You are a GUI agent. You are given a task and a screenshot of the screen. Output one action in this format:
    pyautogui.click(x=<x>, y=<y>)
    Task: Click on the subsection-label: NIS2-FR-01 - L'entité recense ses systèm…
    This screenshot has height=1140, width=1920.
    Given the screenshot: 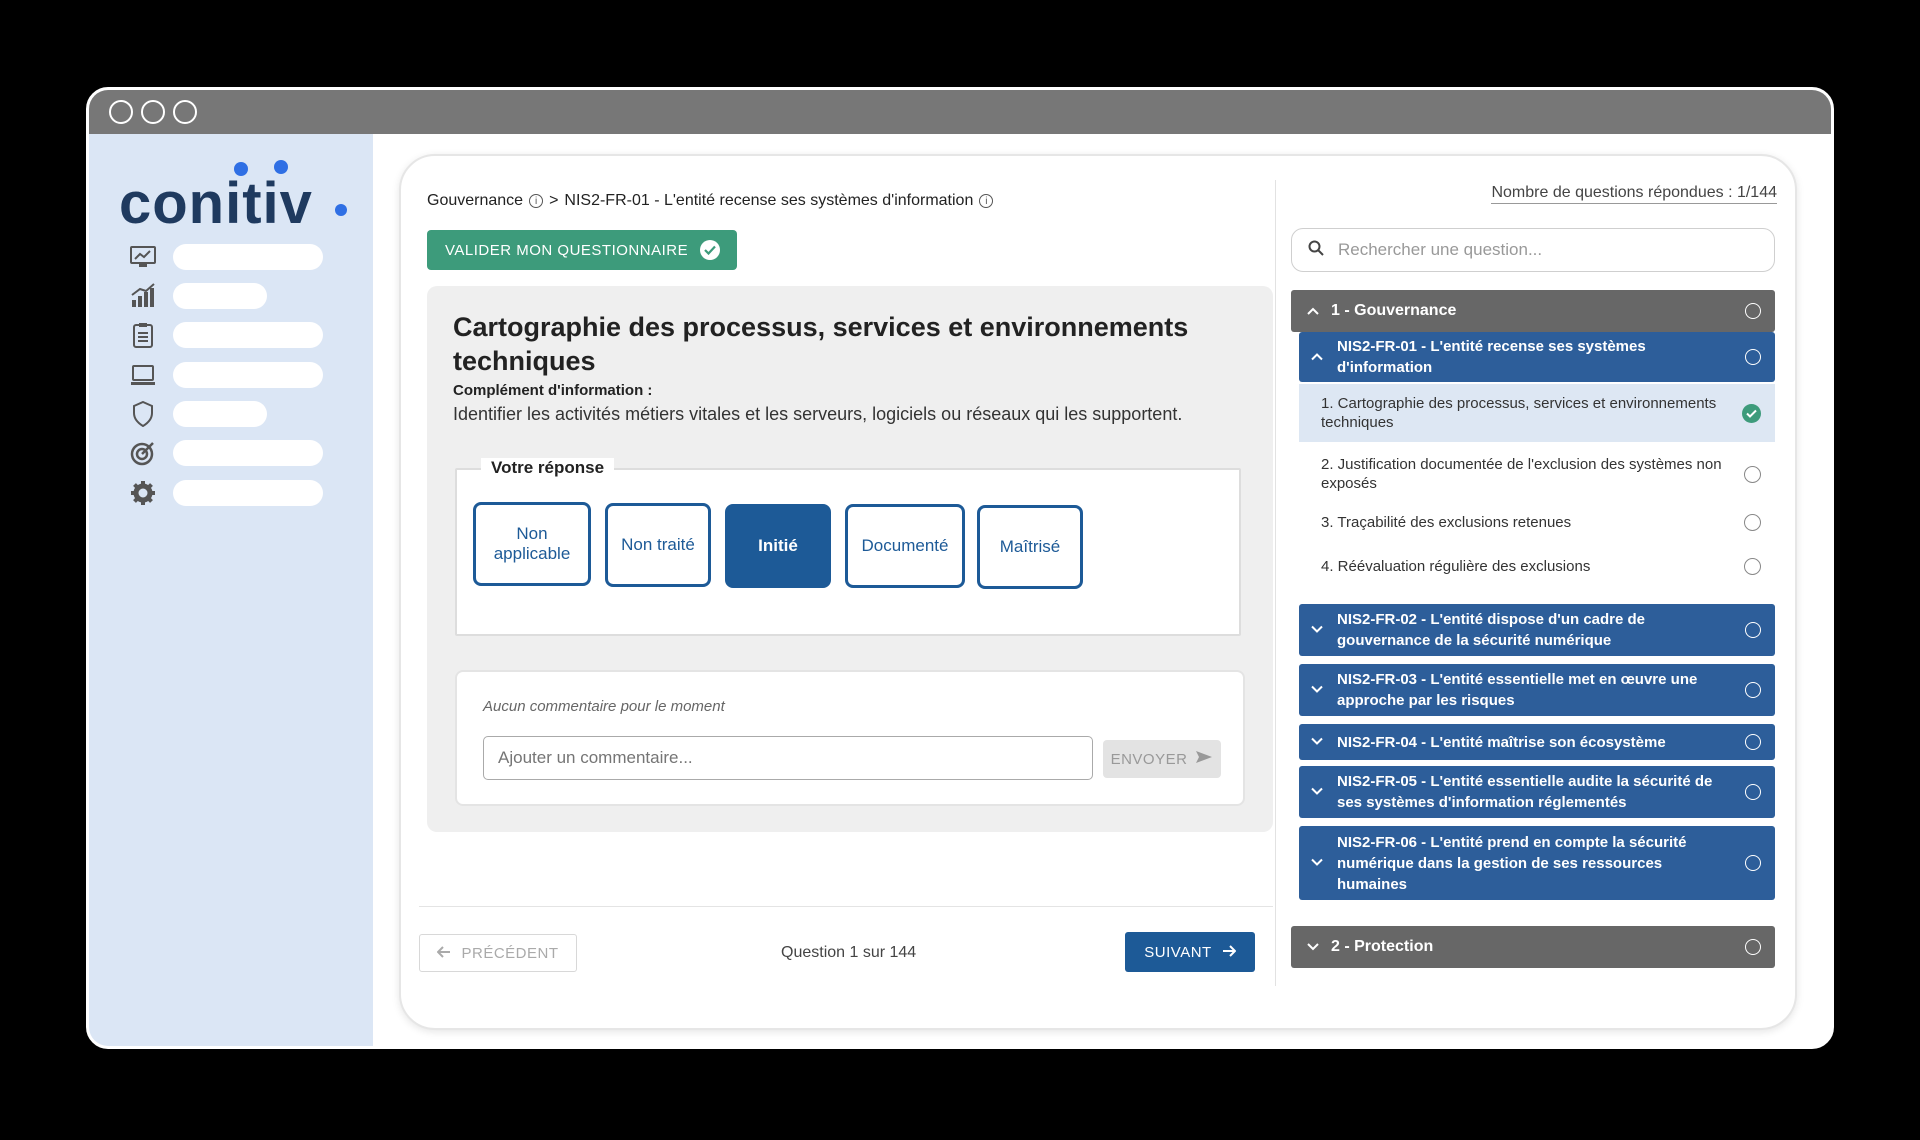 What is the action you would take?
    pyautogui.click(x=1491, y=357)
    